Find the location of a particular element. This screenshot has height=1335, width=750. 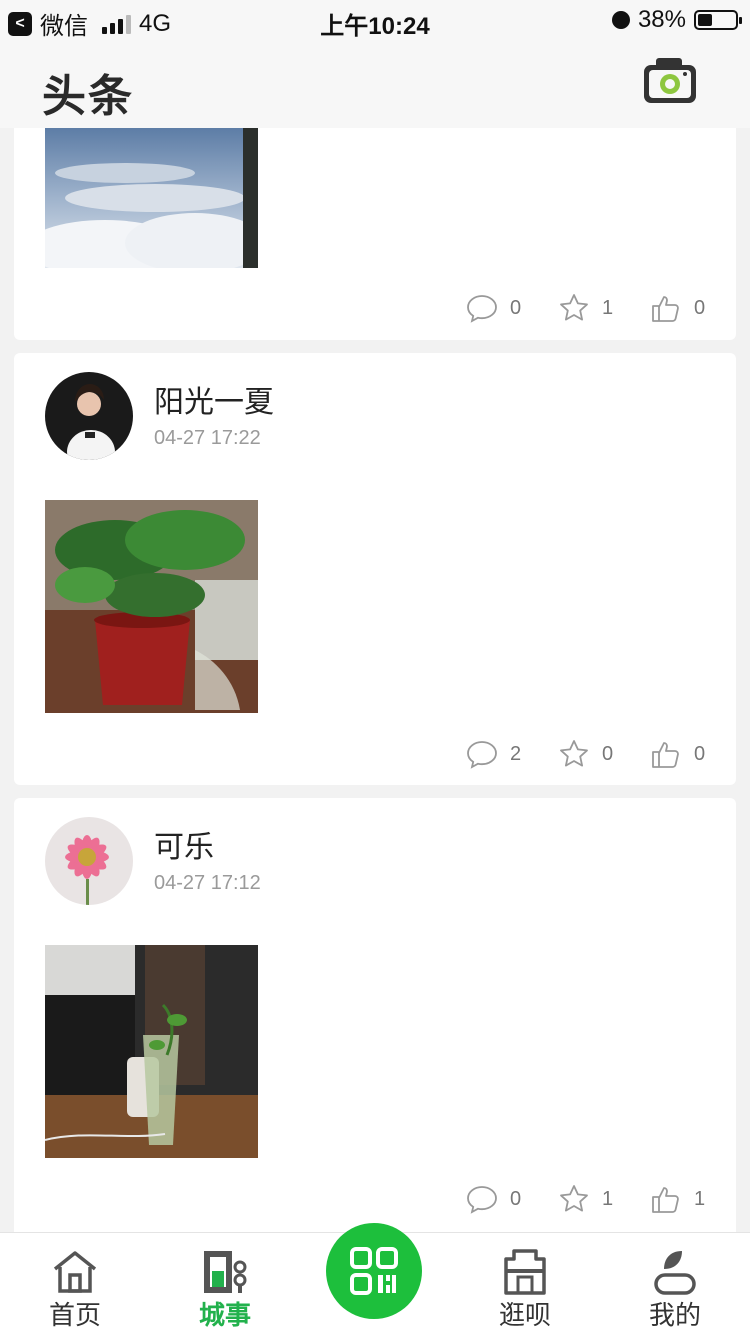

favorite-count: 0 is located at coordinates (608, 753).